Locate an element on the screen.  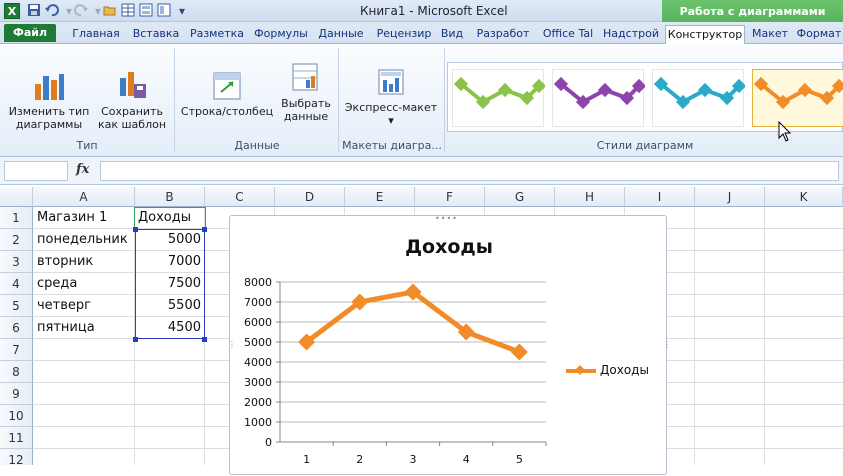
open-icon is located at coordinates (110, 11).